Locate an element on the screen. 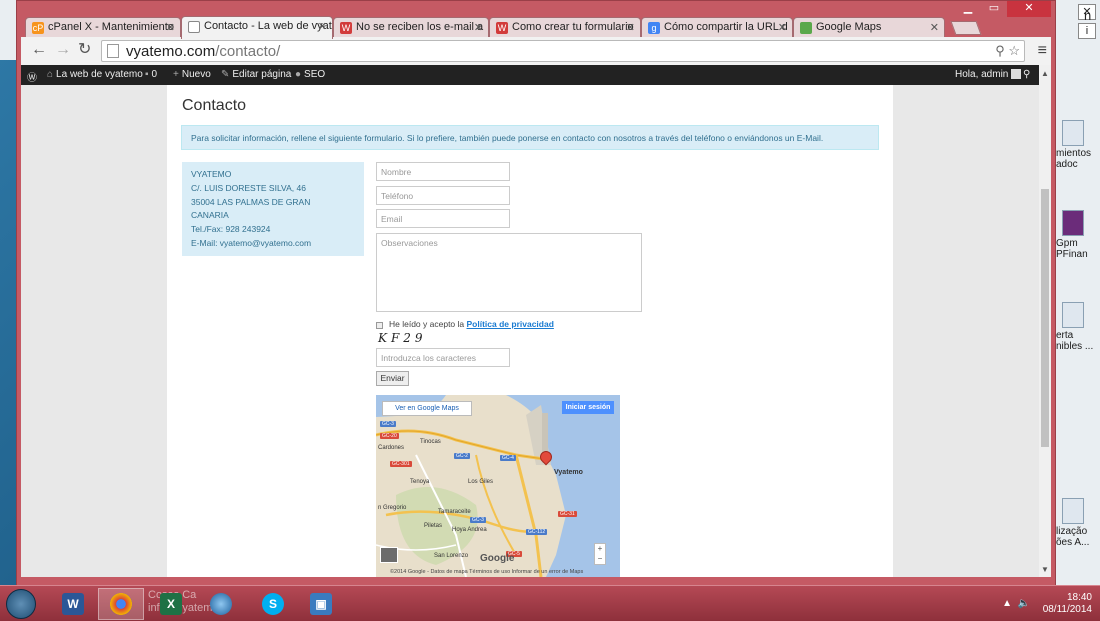 The width and height of the screenshot is (1100, 621). reload-icon: ↻ is located at coordinates (84, 50).